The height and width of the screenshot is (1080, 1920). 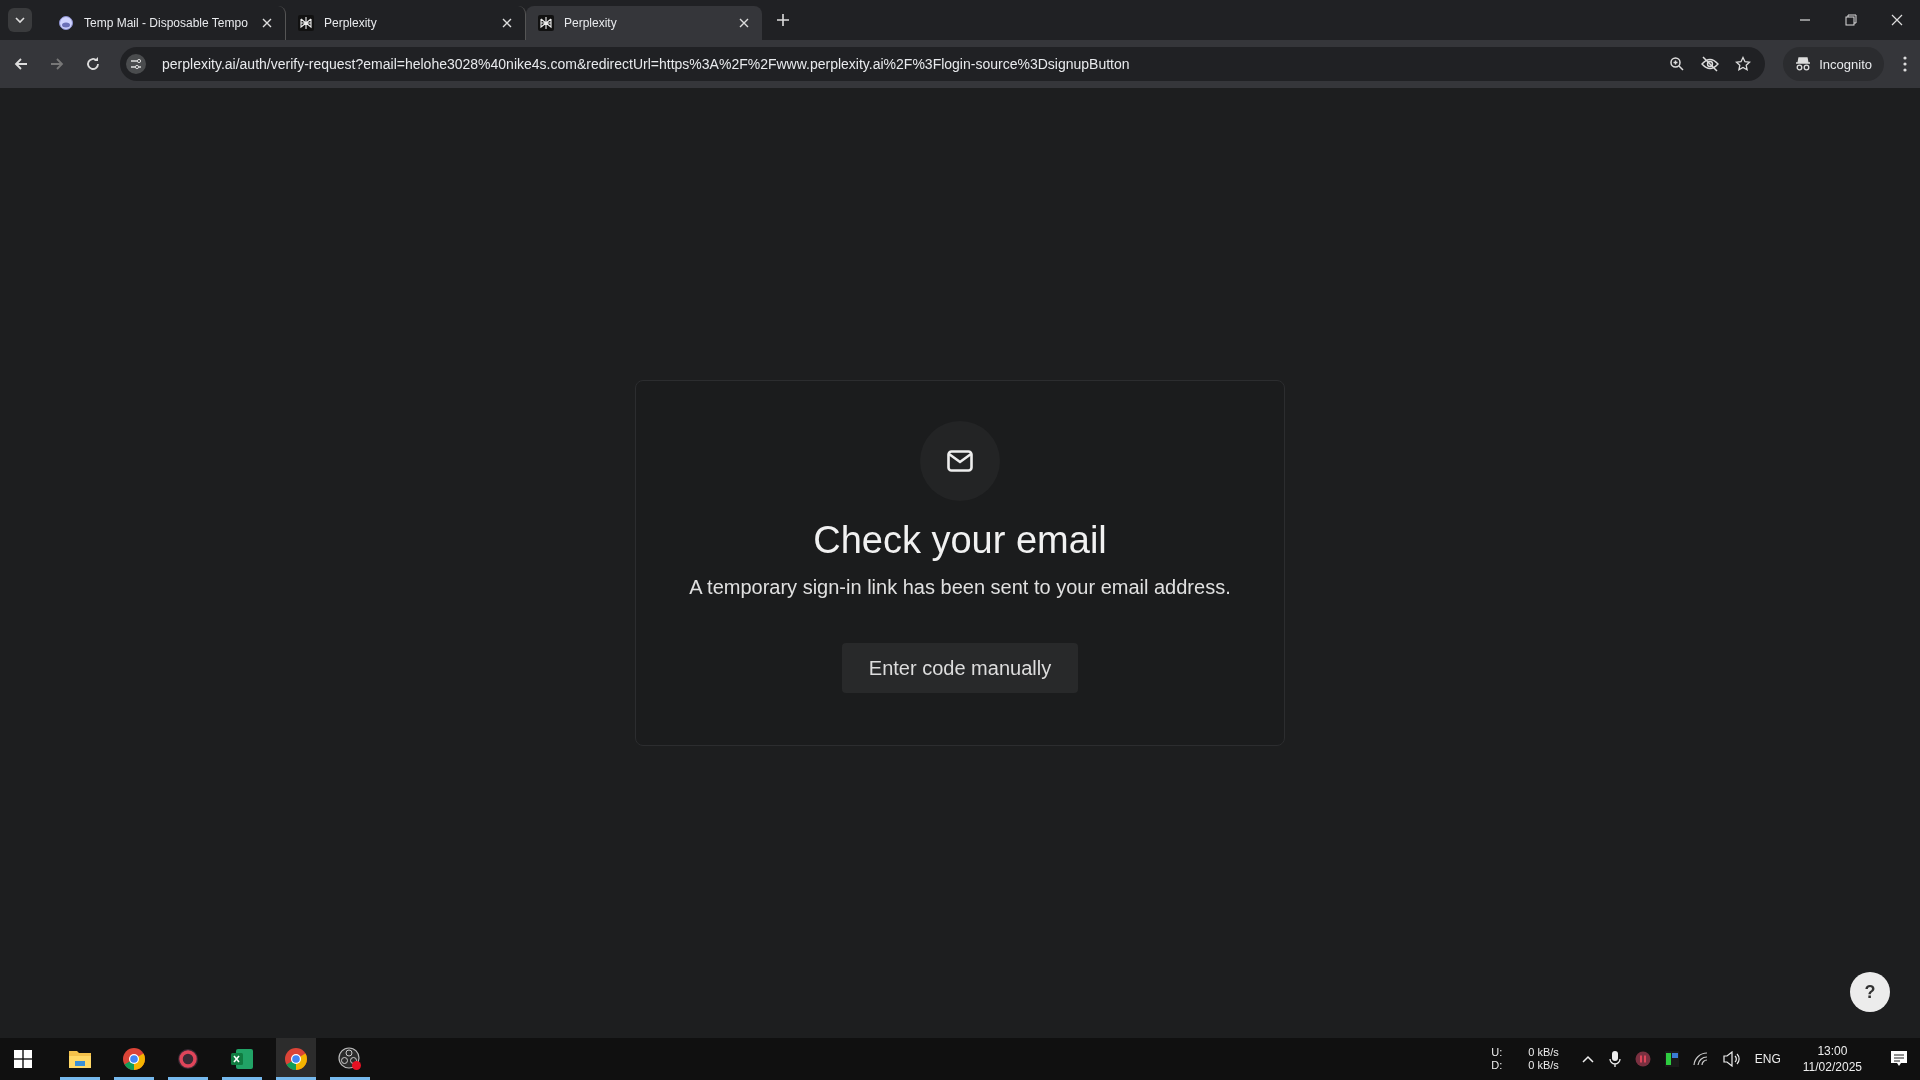 I want to click on pause-icon, so click(x=1642, y=1059).